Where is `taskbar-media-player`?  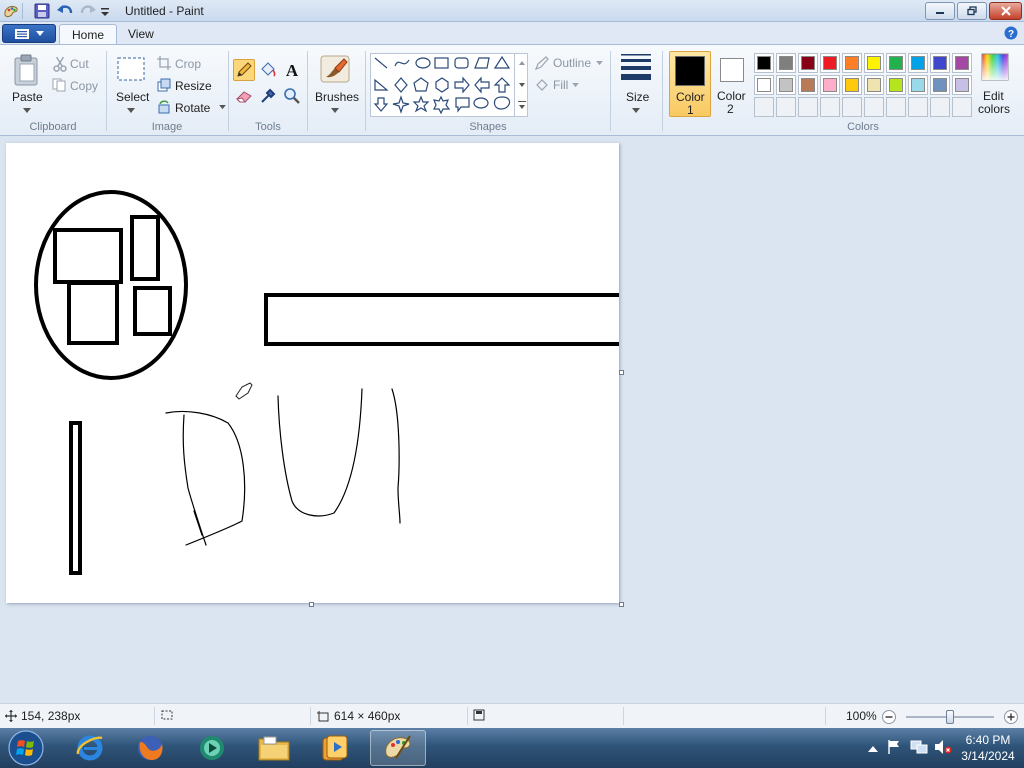 taskbar-media-player is located at coordinates (334, 748).